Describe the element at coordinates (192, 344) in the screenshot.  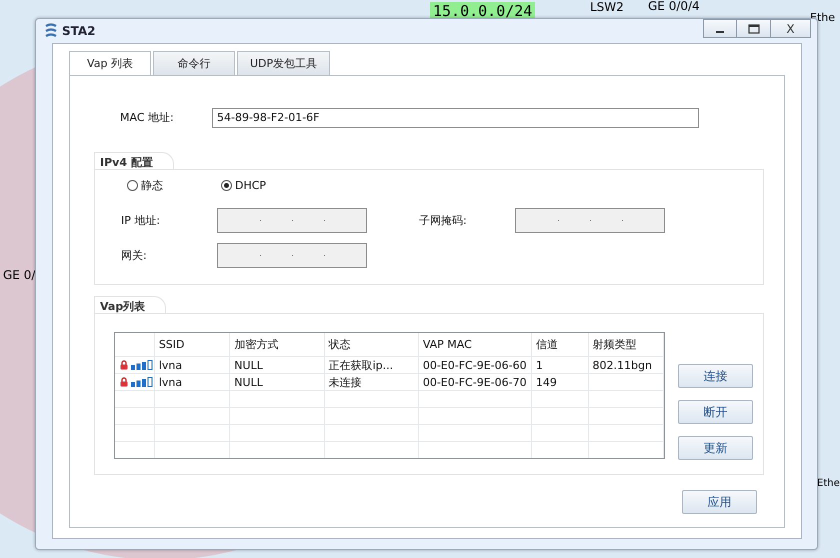
I see `column-header: SSID` at that location.